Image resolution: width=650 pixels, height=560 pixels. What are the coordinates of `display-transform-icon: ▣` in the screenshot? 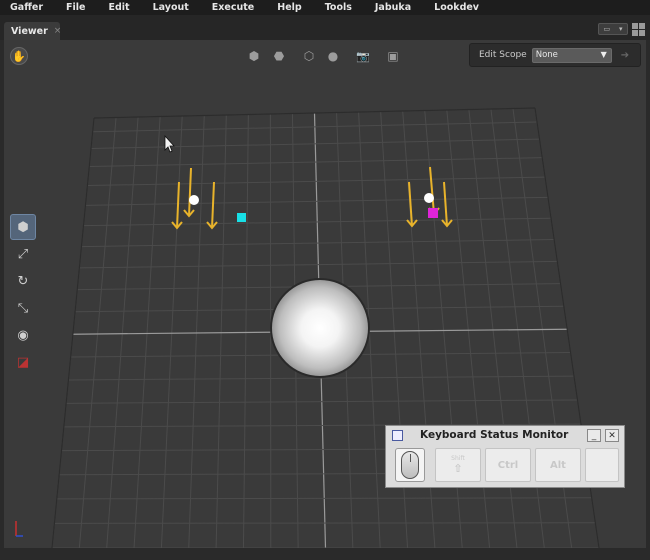 It's located at (393, 56).